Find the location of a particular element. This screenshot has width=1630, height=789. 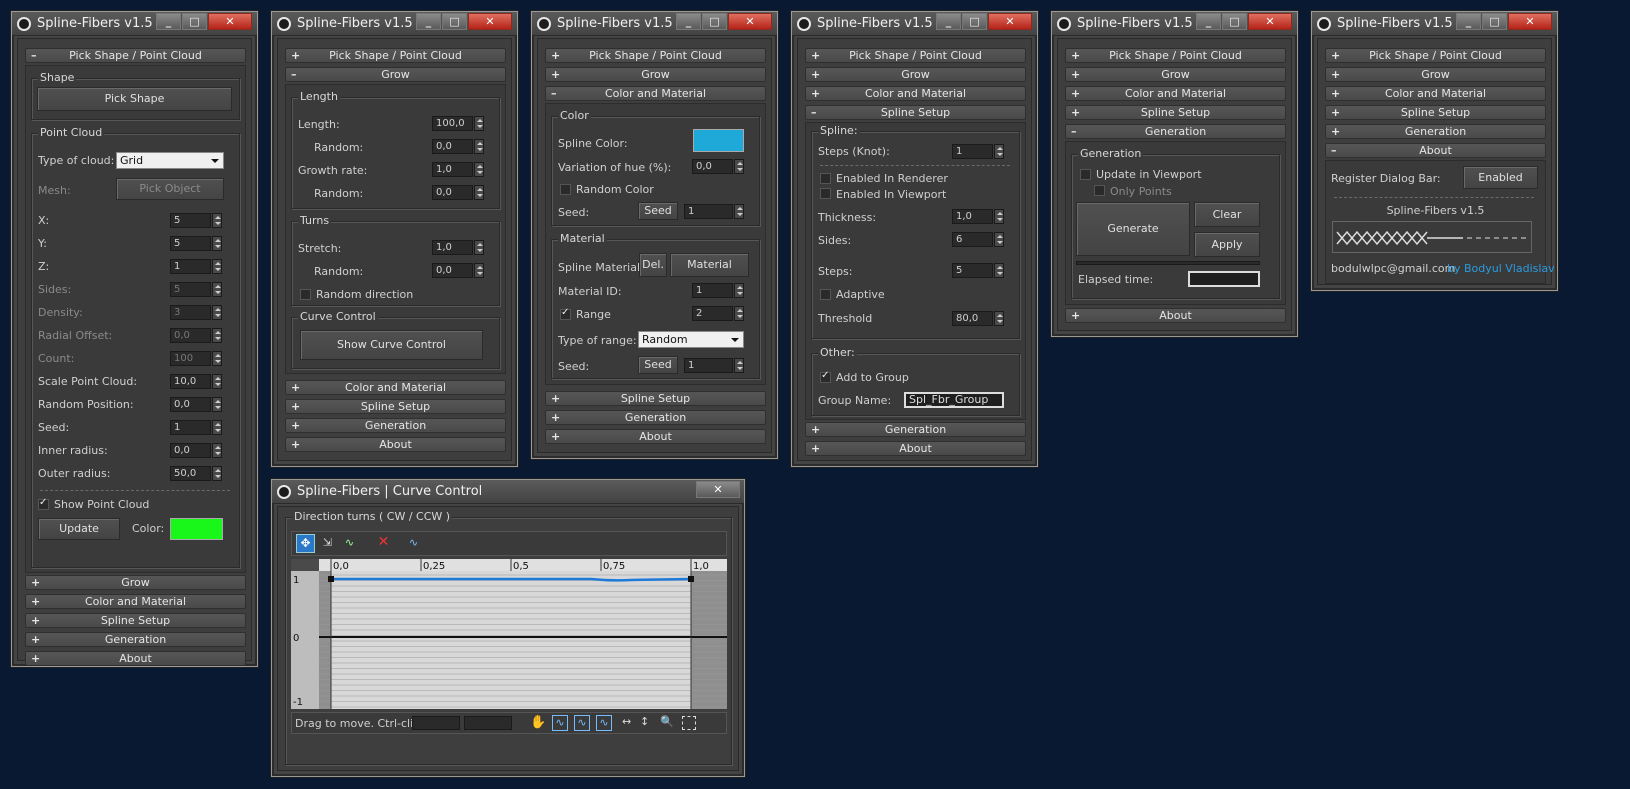

only-points-checkbox is located at coordinates (1099, 190).